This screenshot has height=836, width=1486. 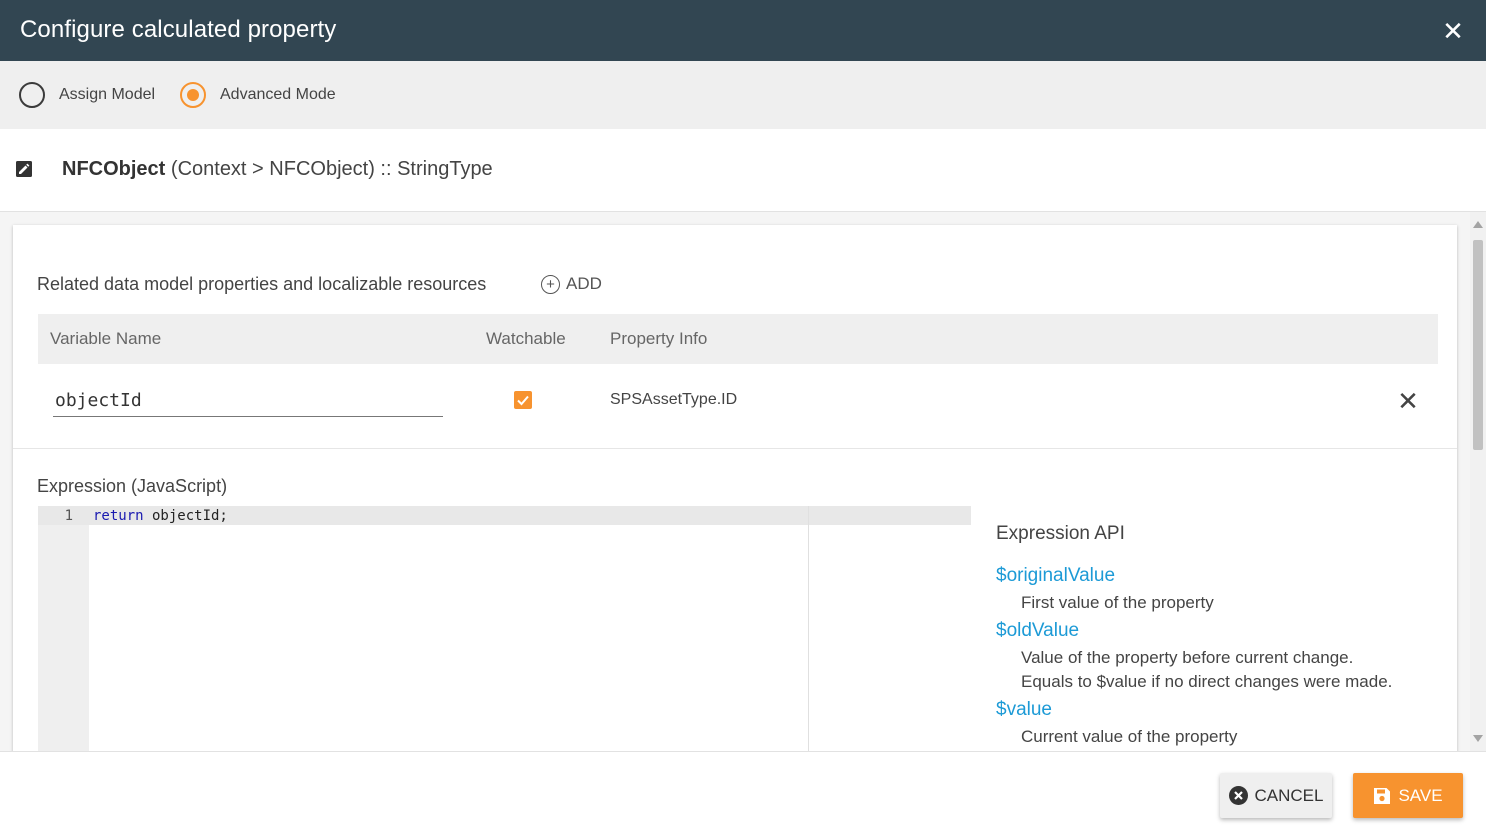 I want to click on radio-label: Assign Model, so click(x=107, y=94).